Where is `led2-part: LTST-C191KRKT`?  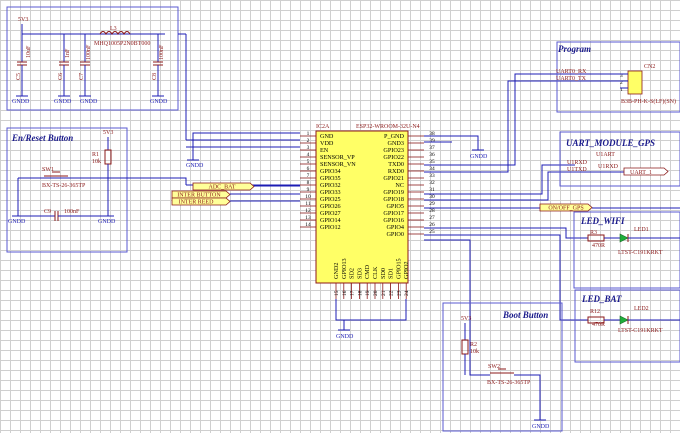
led2-part: LTST-C191KRKT is located at coordinates (640, 331).